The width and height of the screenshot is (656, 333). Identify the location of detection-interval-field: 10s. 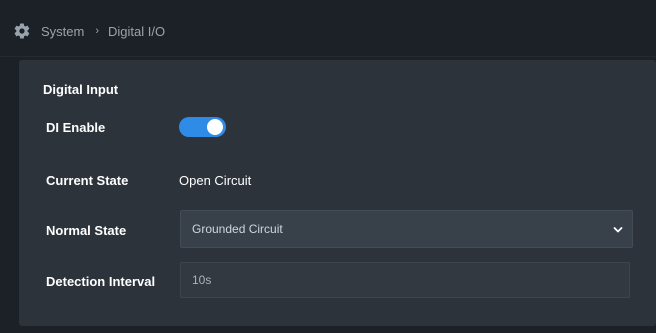
(405, 280).